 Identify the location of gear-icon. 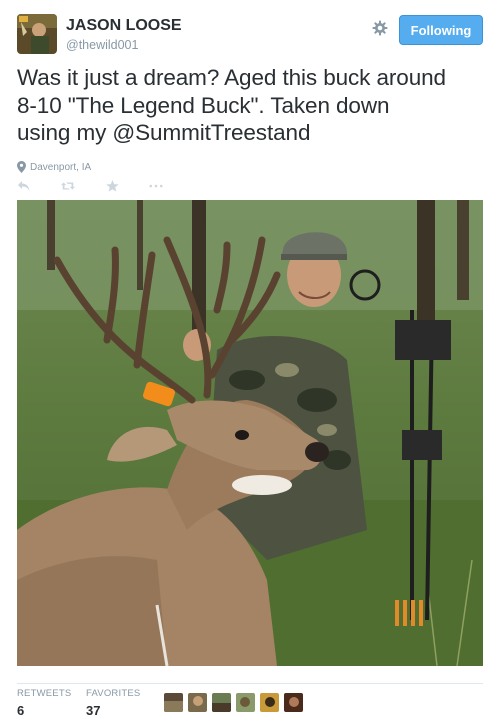
(380, 28).